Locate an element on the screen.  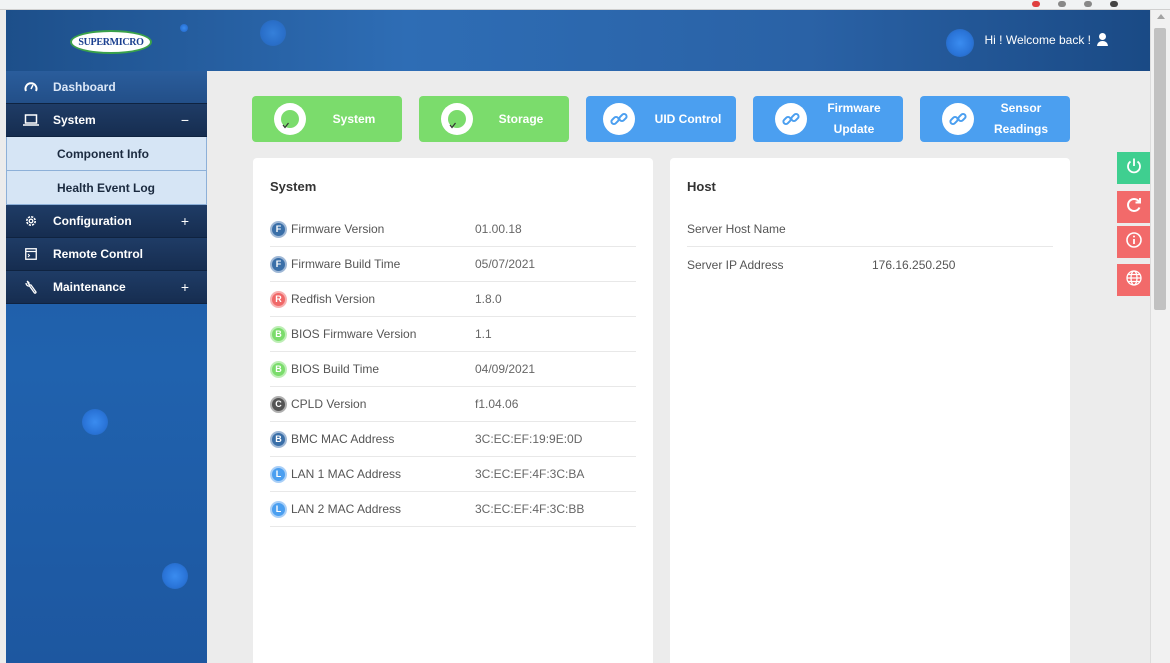
globe-icon is located at coordinates (1134, 280).